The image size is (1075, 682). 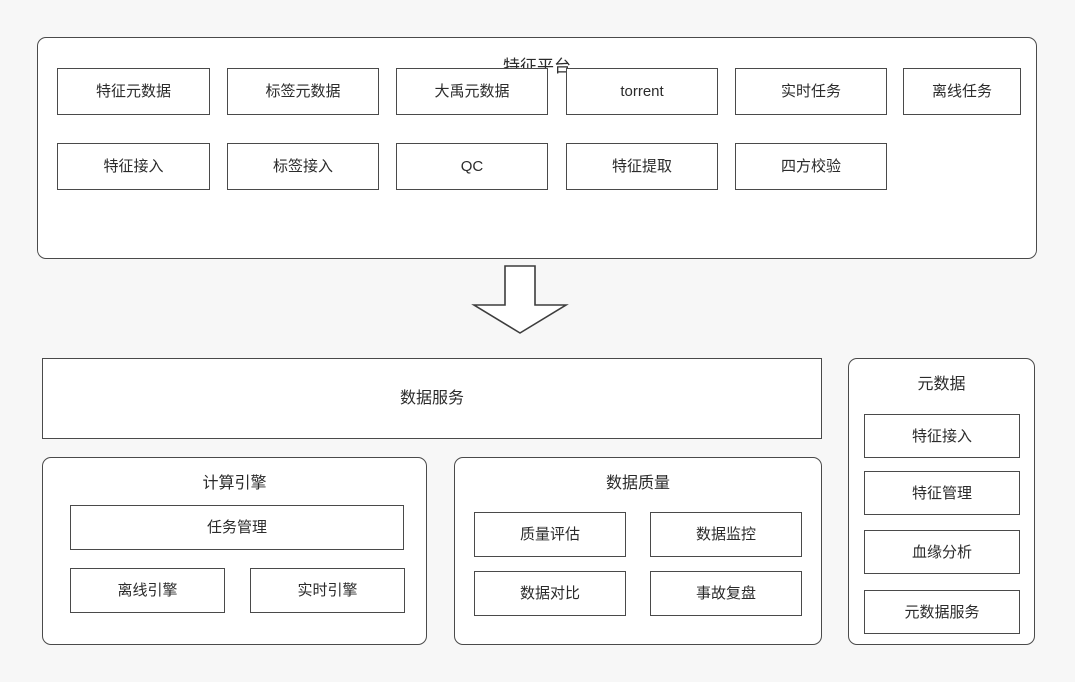 I want to click on platform-item-box: 特征提取, so click(x=642, y=166).